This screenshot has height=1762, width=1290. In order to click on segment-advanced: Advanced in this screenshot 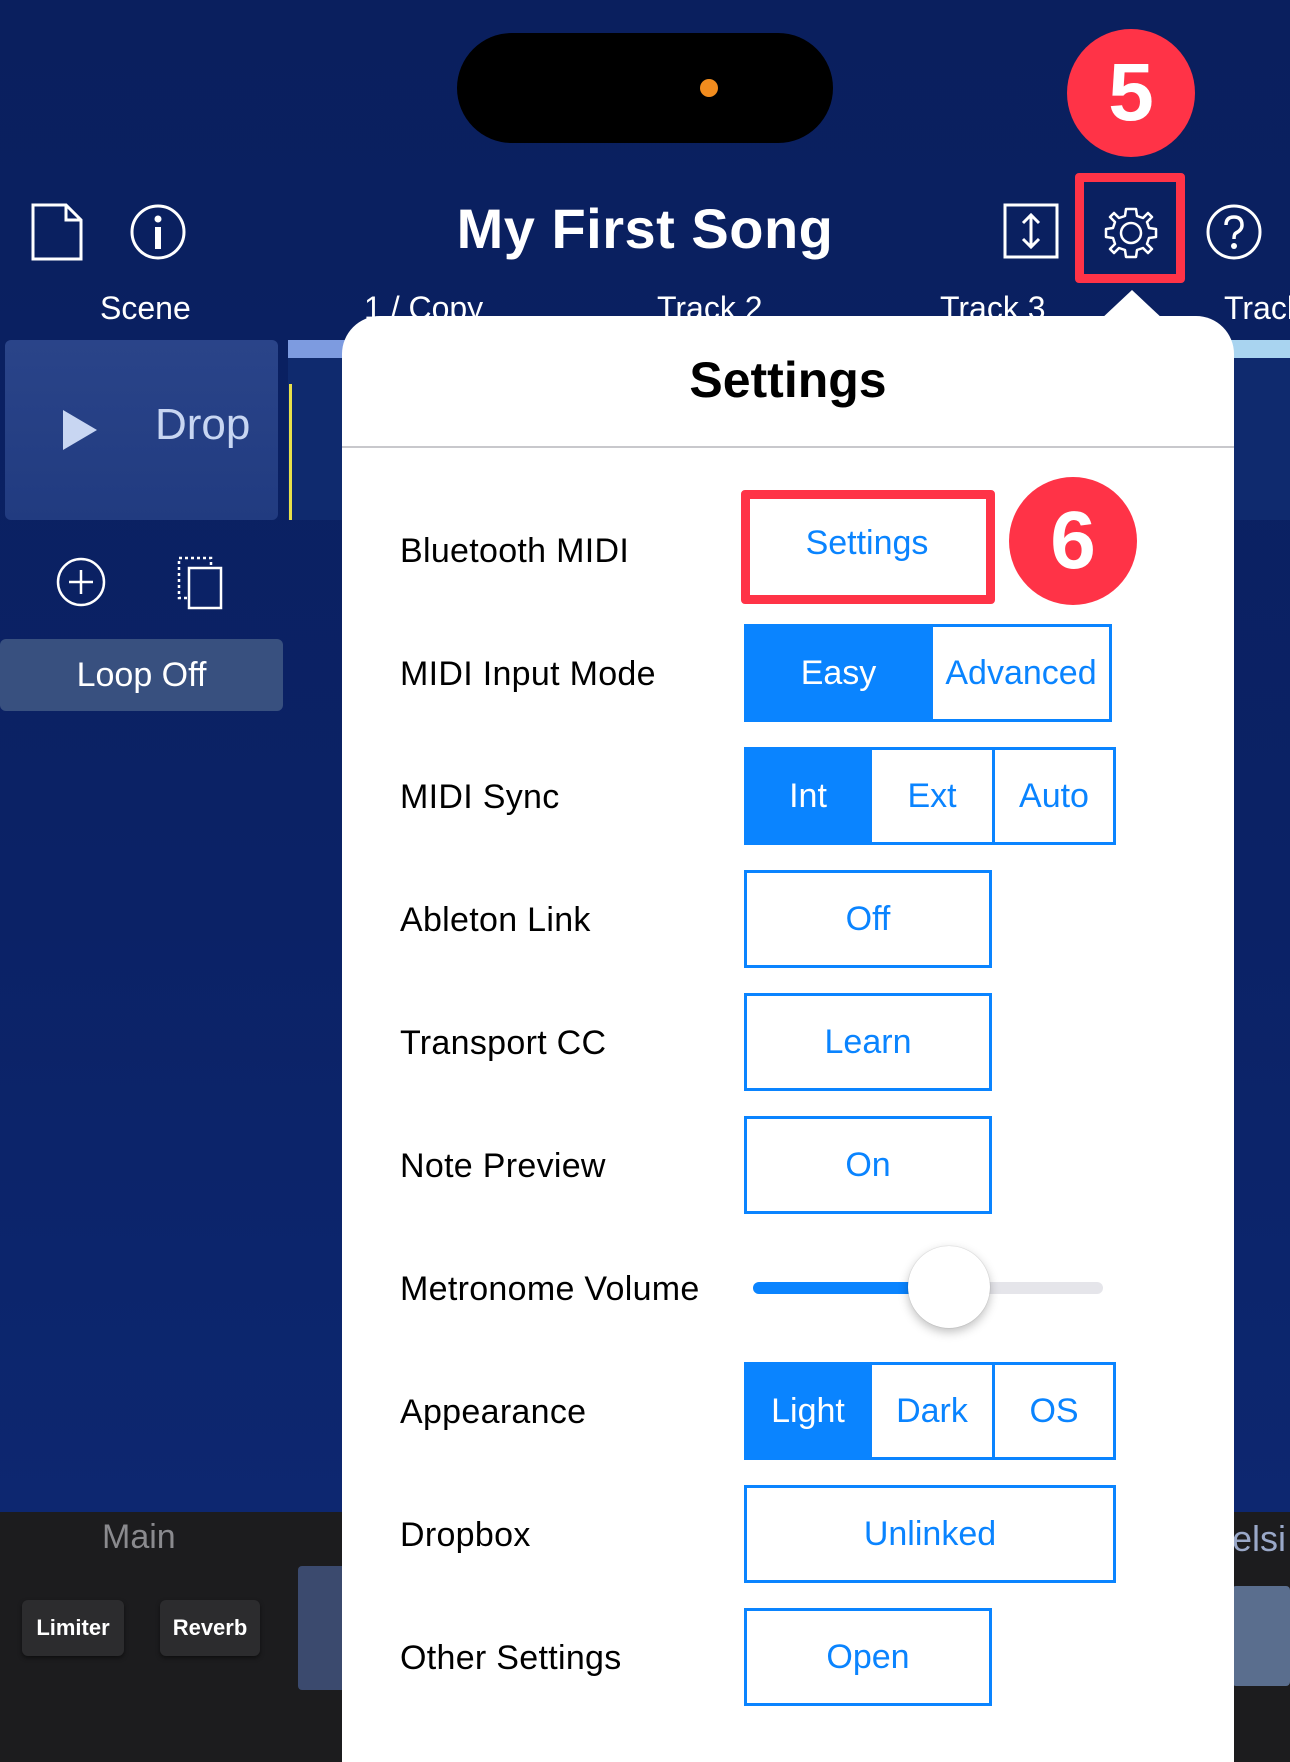, I will do `click(1019, 673)`.